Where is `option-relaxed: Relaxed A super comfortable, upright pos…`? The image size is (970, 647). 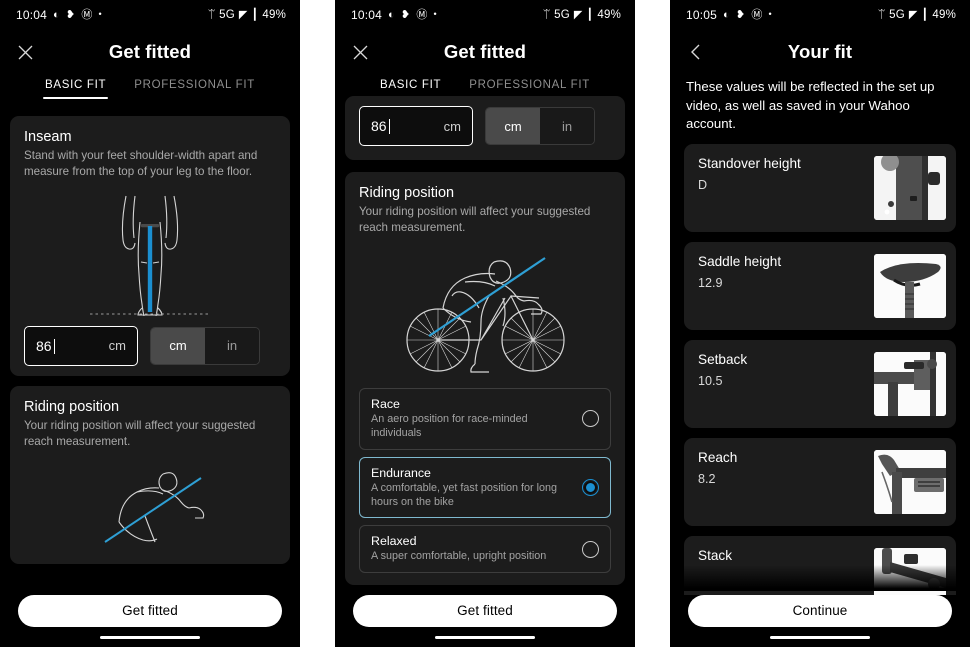 option-relaxed: Relaxed A super comfortable, upright pos… is located at coordinates (485, 549).